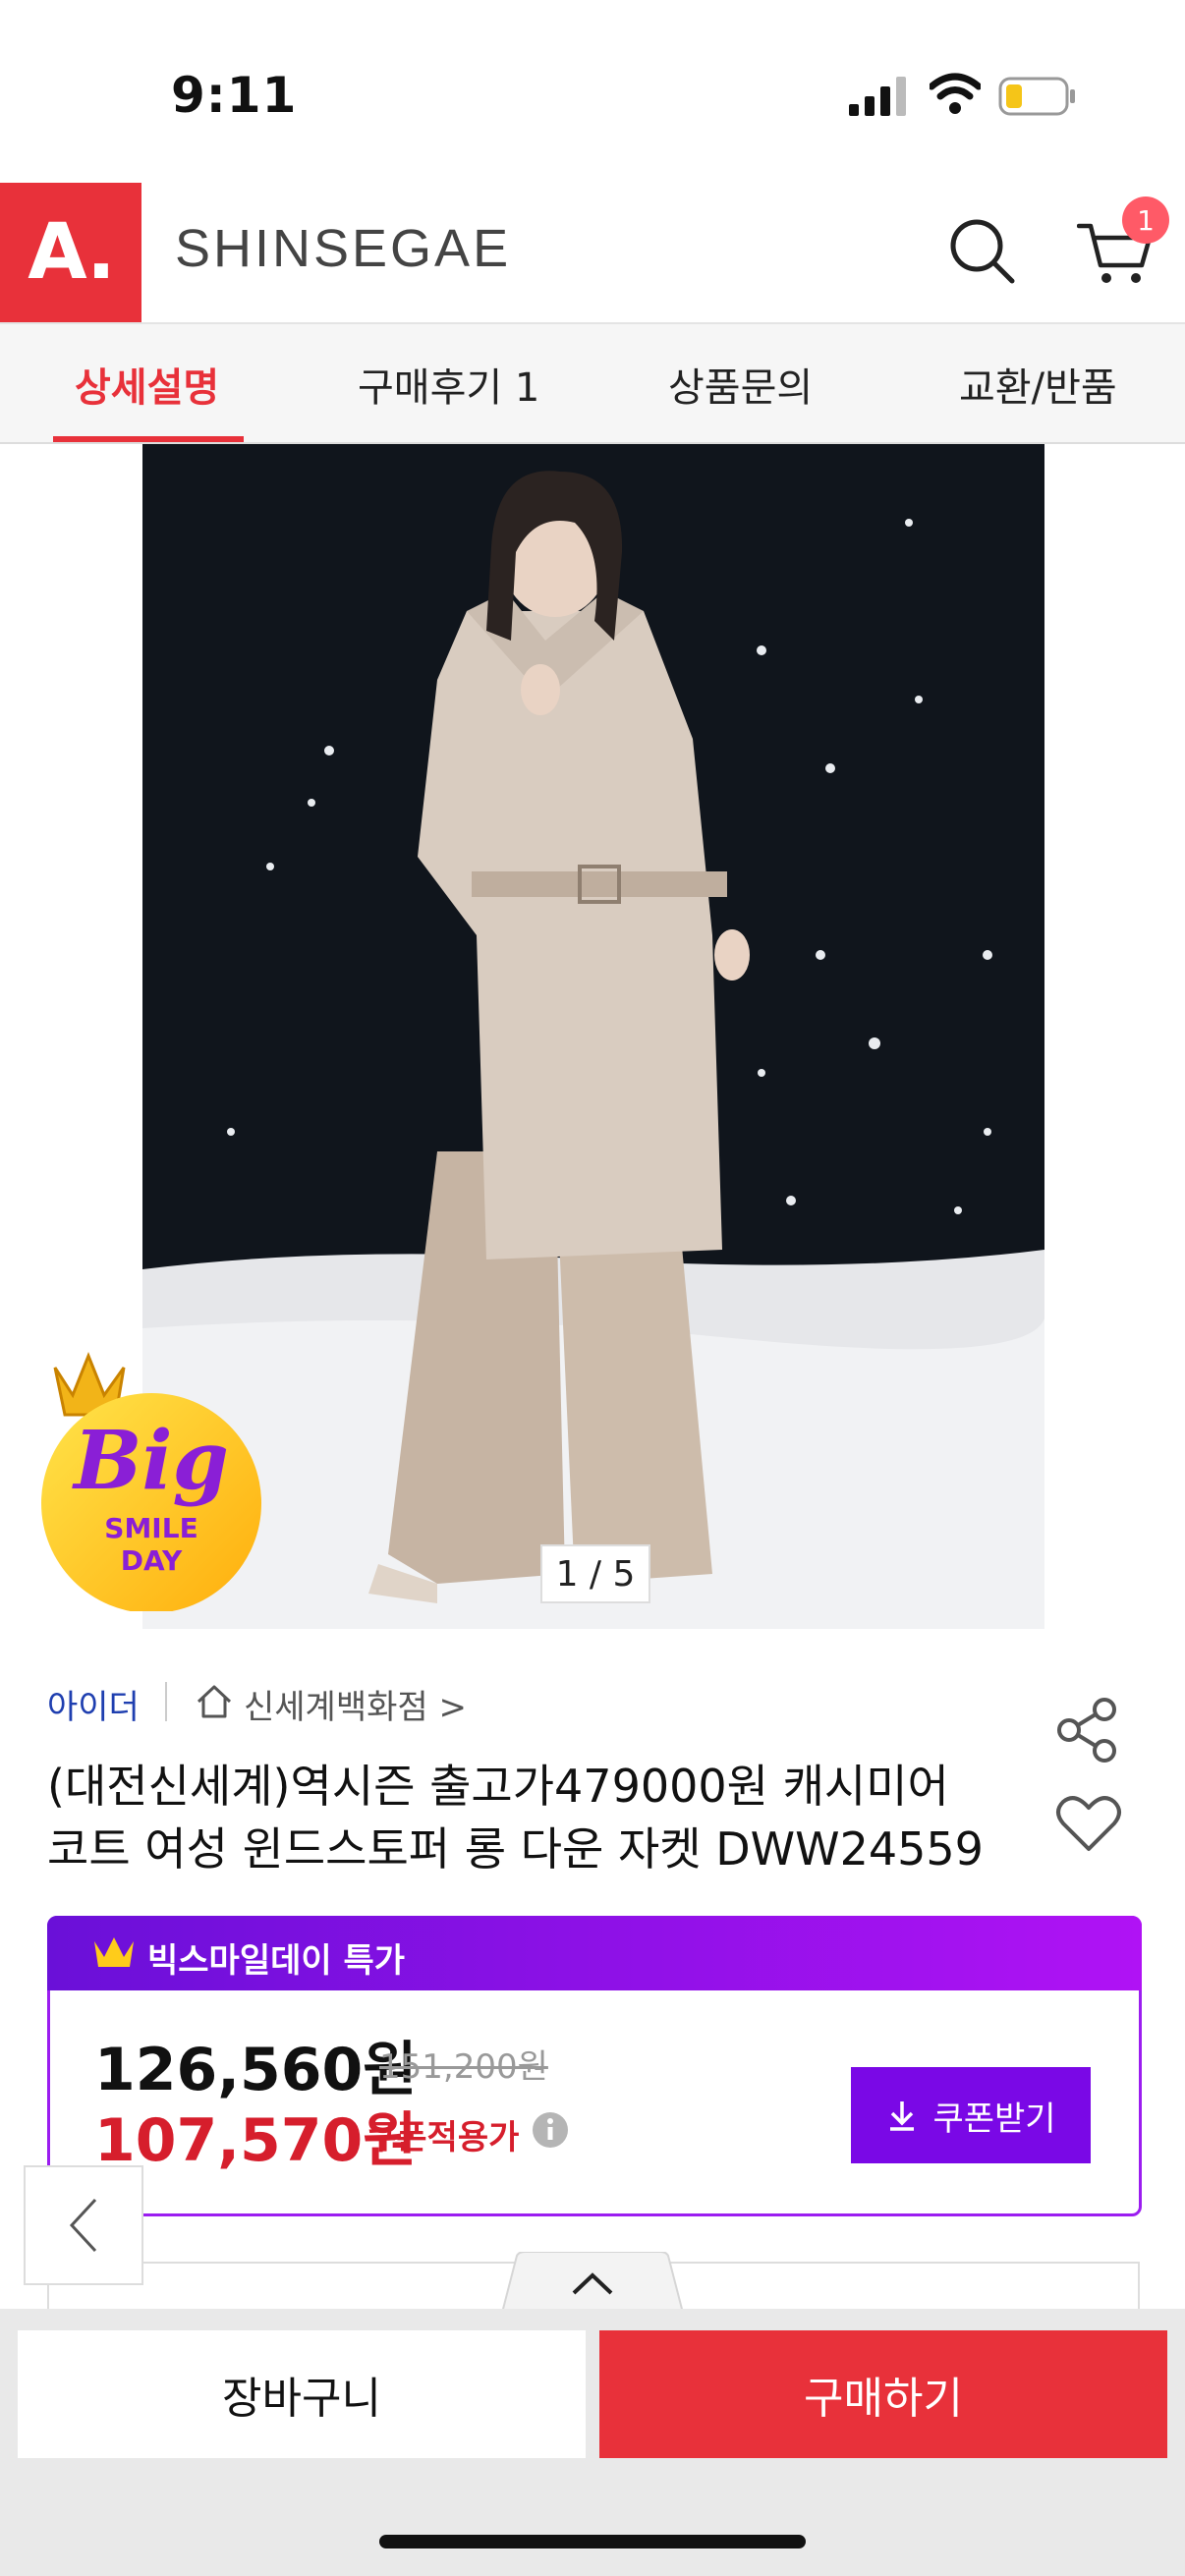 The height and width of the screenshot is (2576, 1185). What do you see at coordinates (166, 1701) in the screenshot?
I see `divider` at bounding box center [166, 1701].